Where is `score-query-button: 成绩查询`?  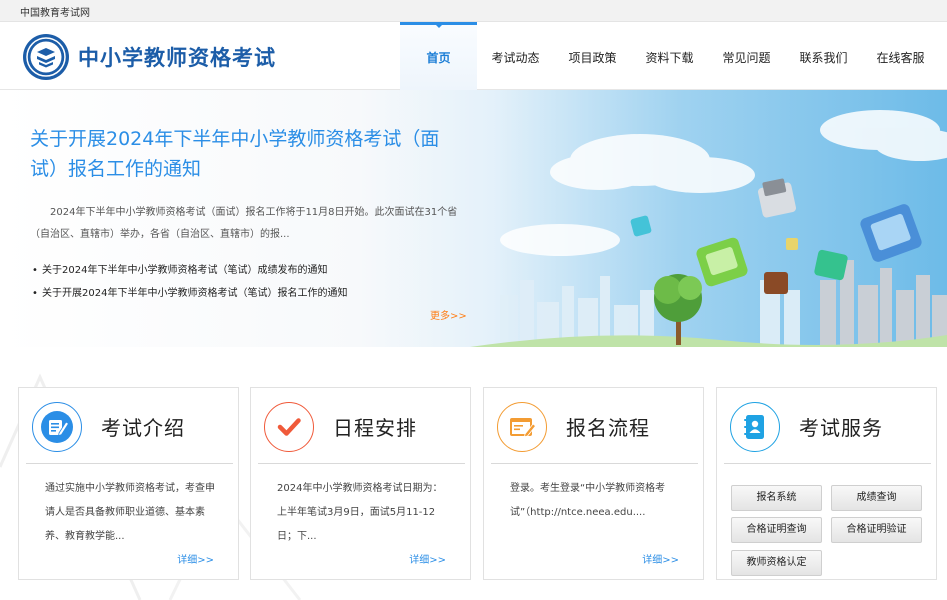 score-query-button: 成绩查询 is located at coordinates (876, 498).